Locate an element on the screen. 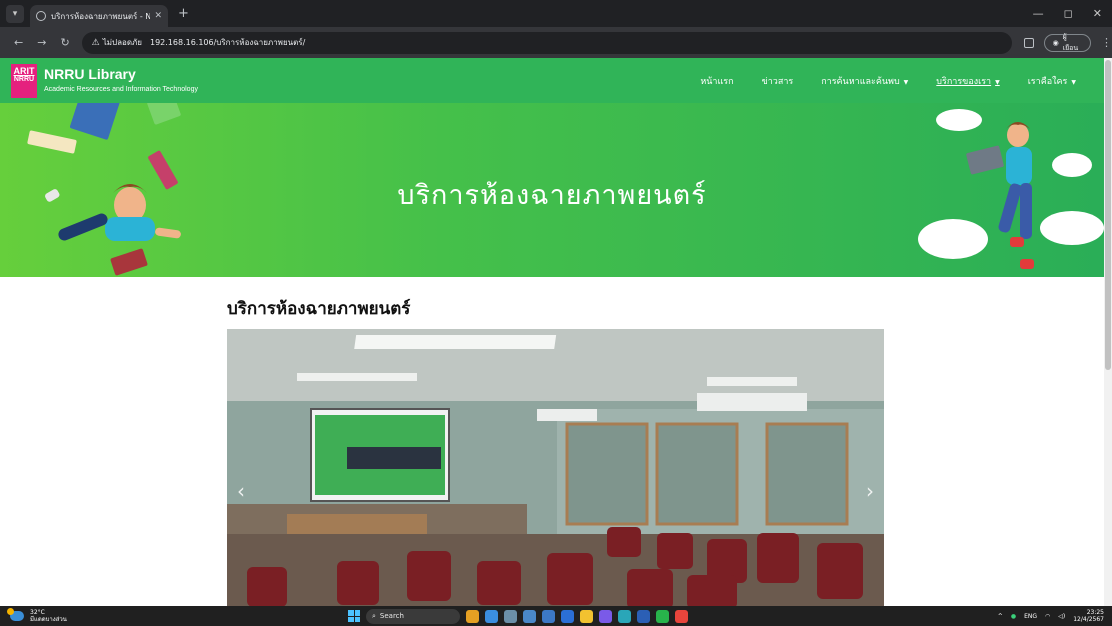  security-label: ไม่ปลอดภัย is located at coordinates (122, 42).